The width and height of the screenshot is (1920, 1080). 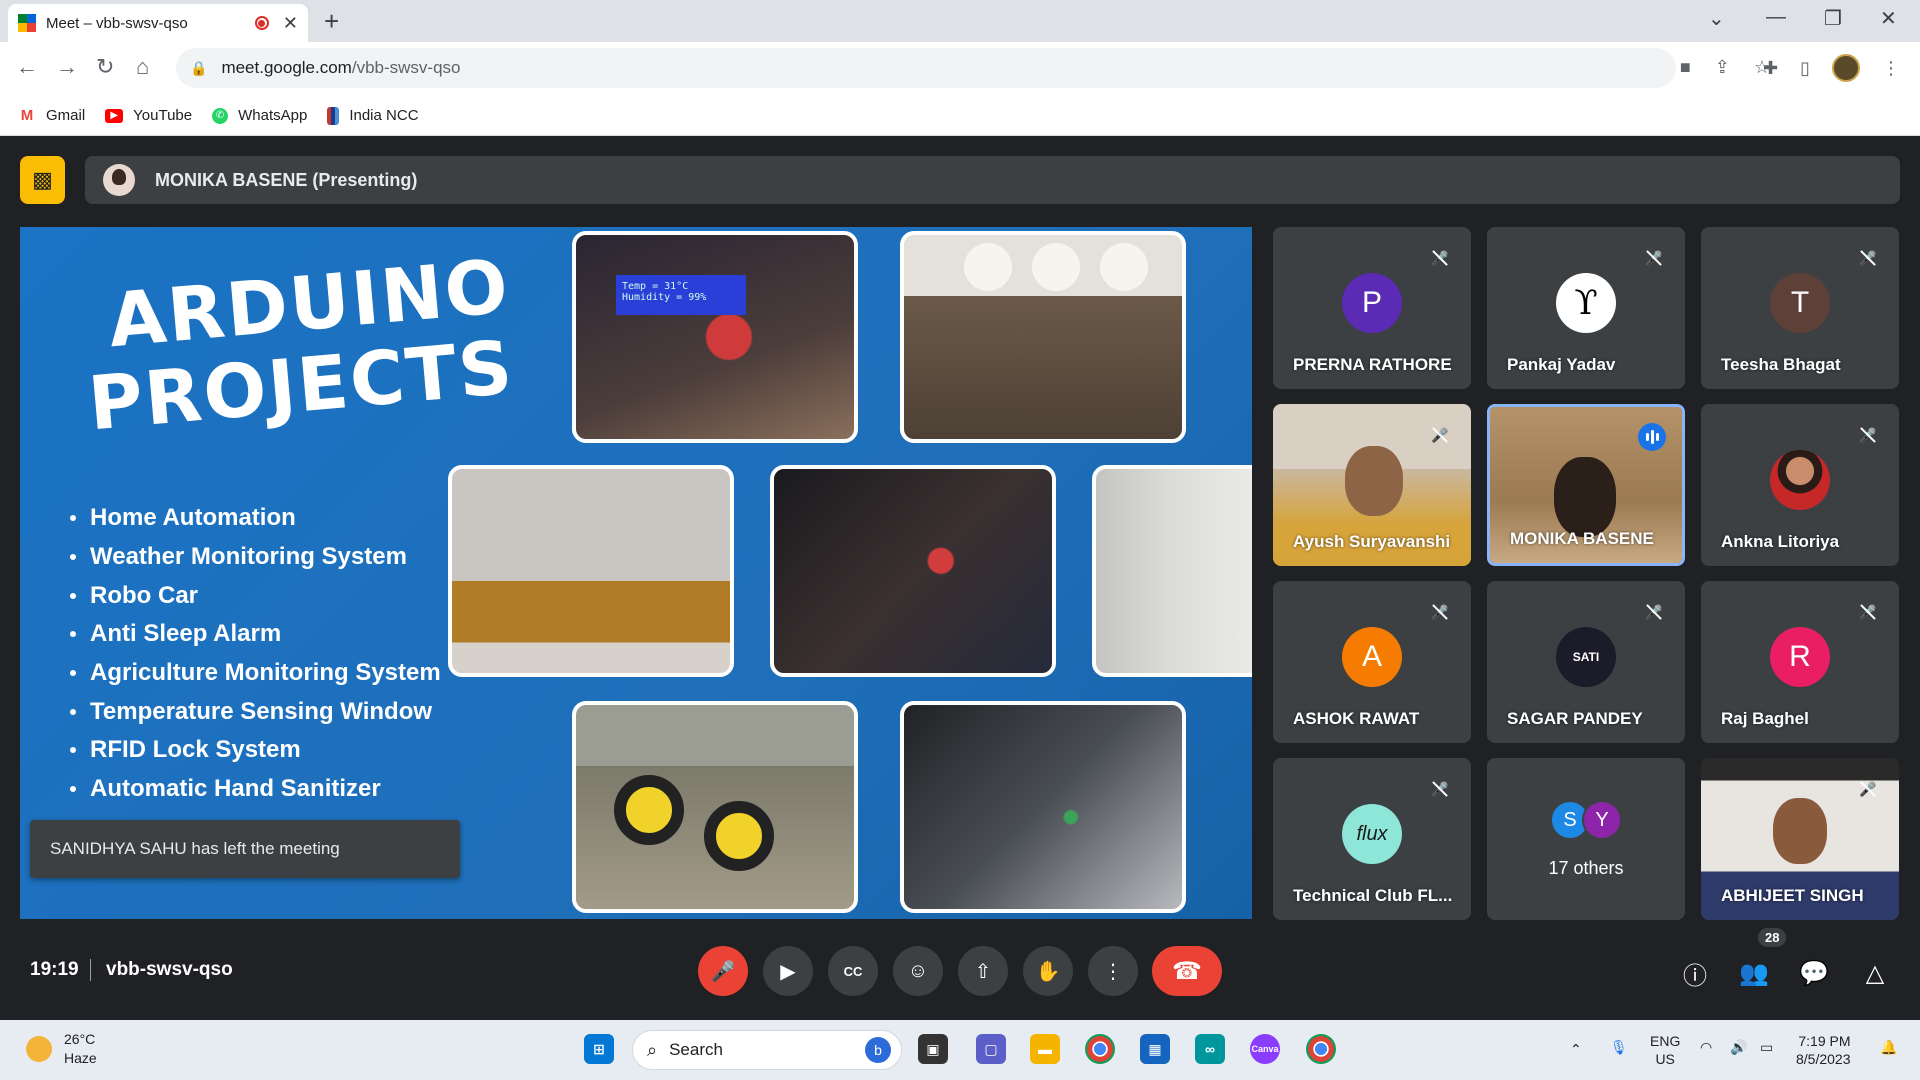 I want to click on avatar: R, so click(x=1800, y=657).